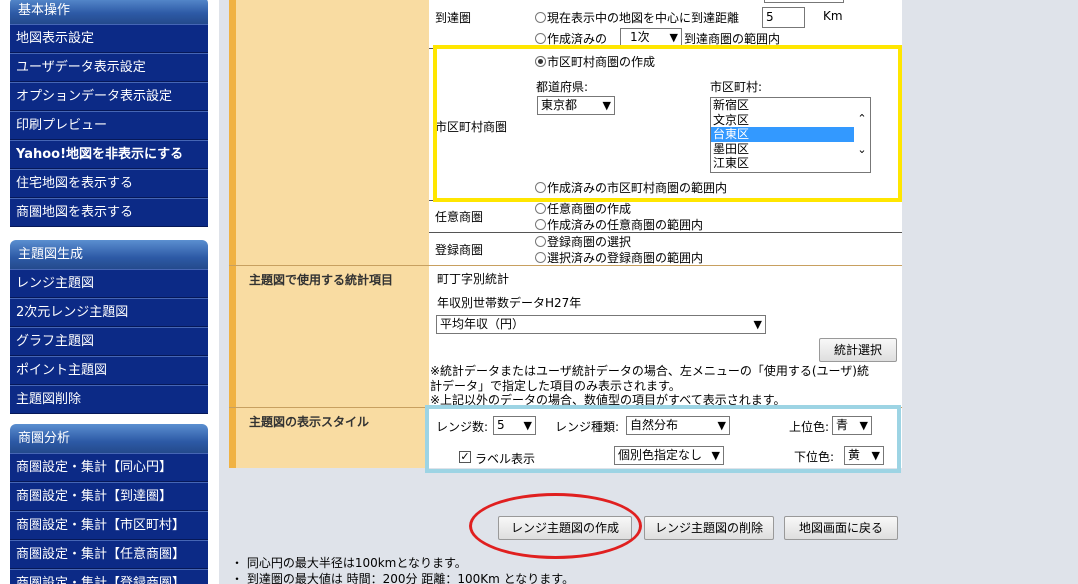 This screenshot has width=1078, height=584. Describe the element at coordinates (349, 563) in the screenshot. I see `note-radius: ・ 同心円の最大半径は100kmとなります。` at that location.